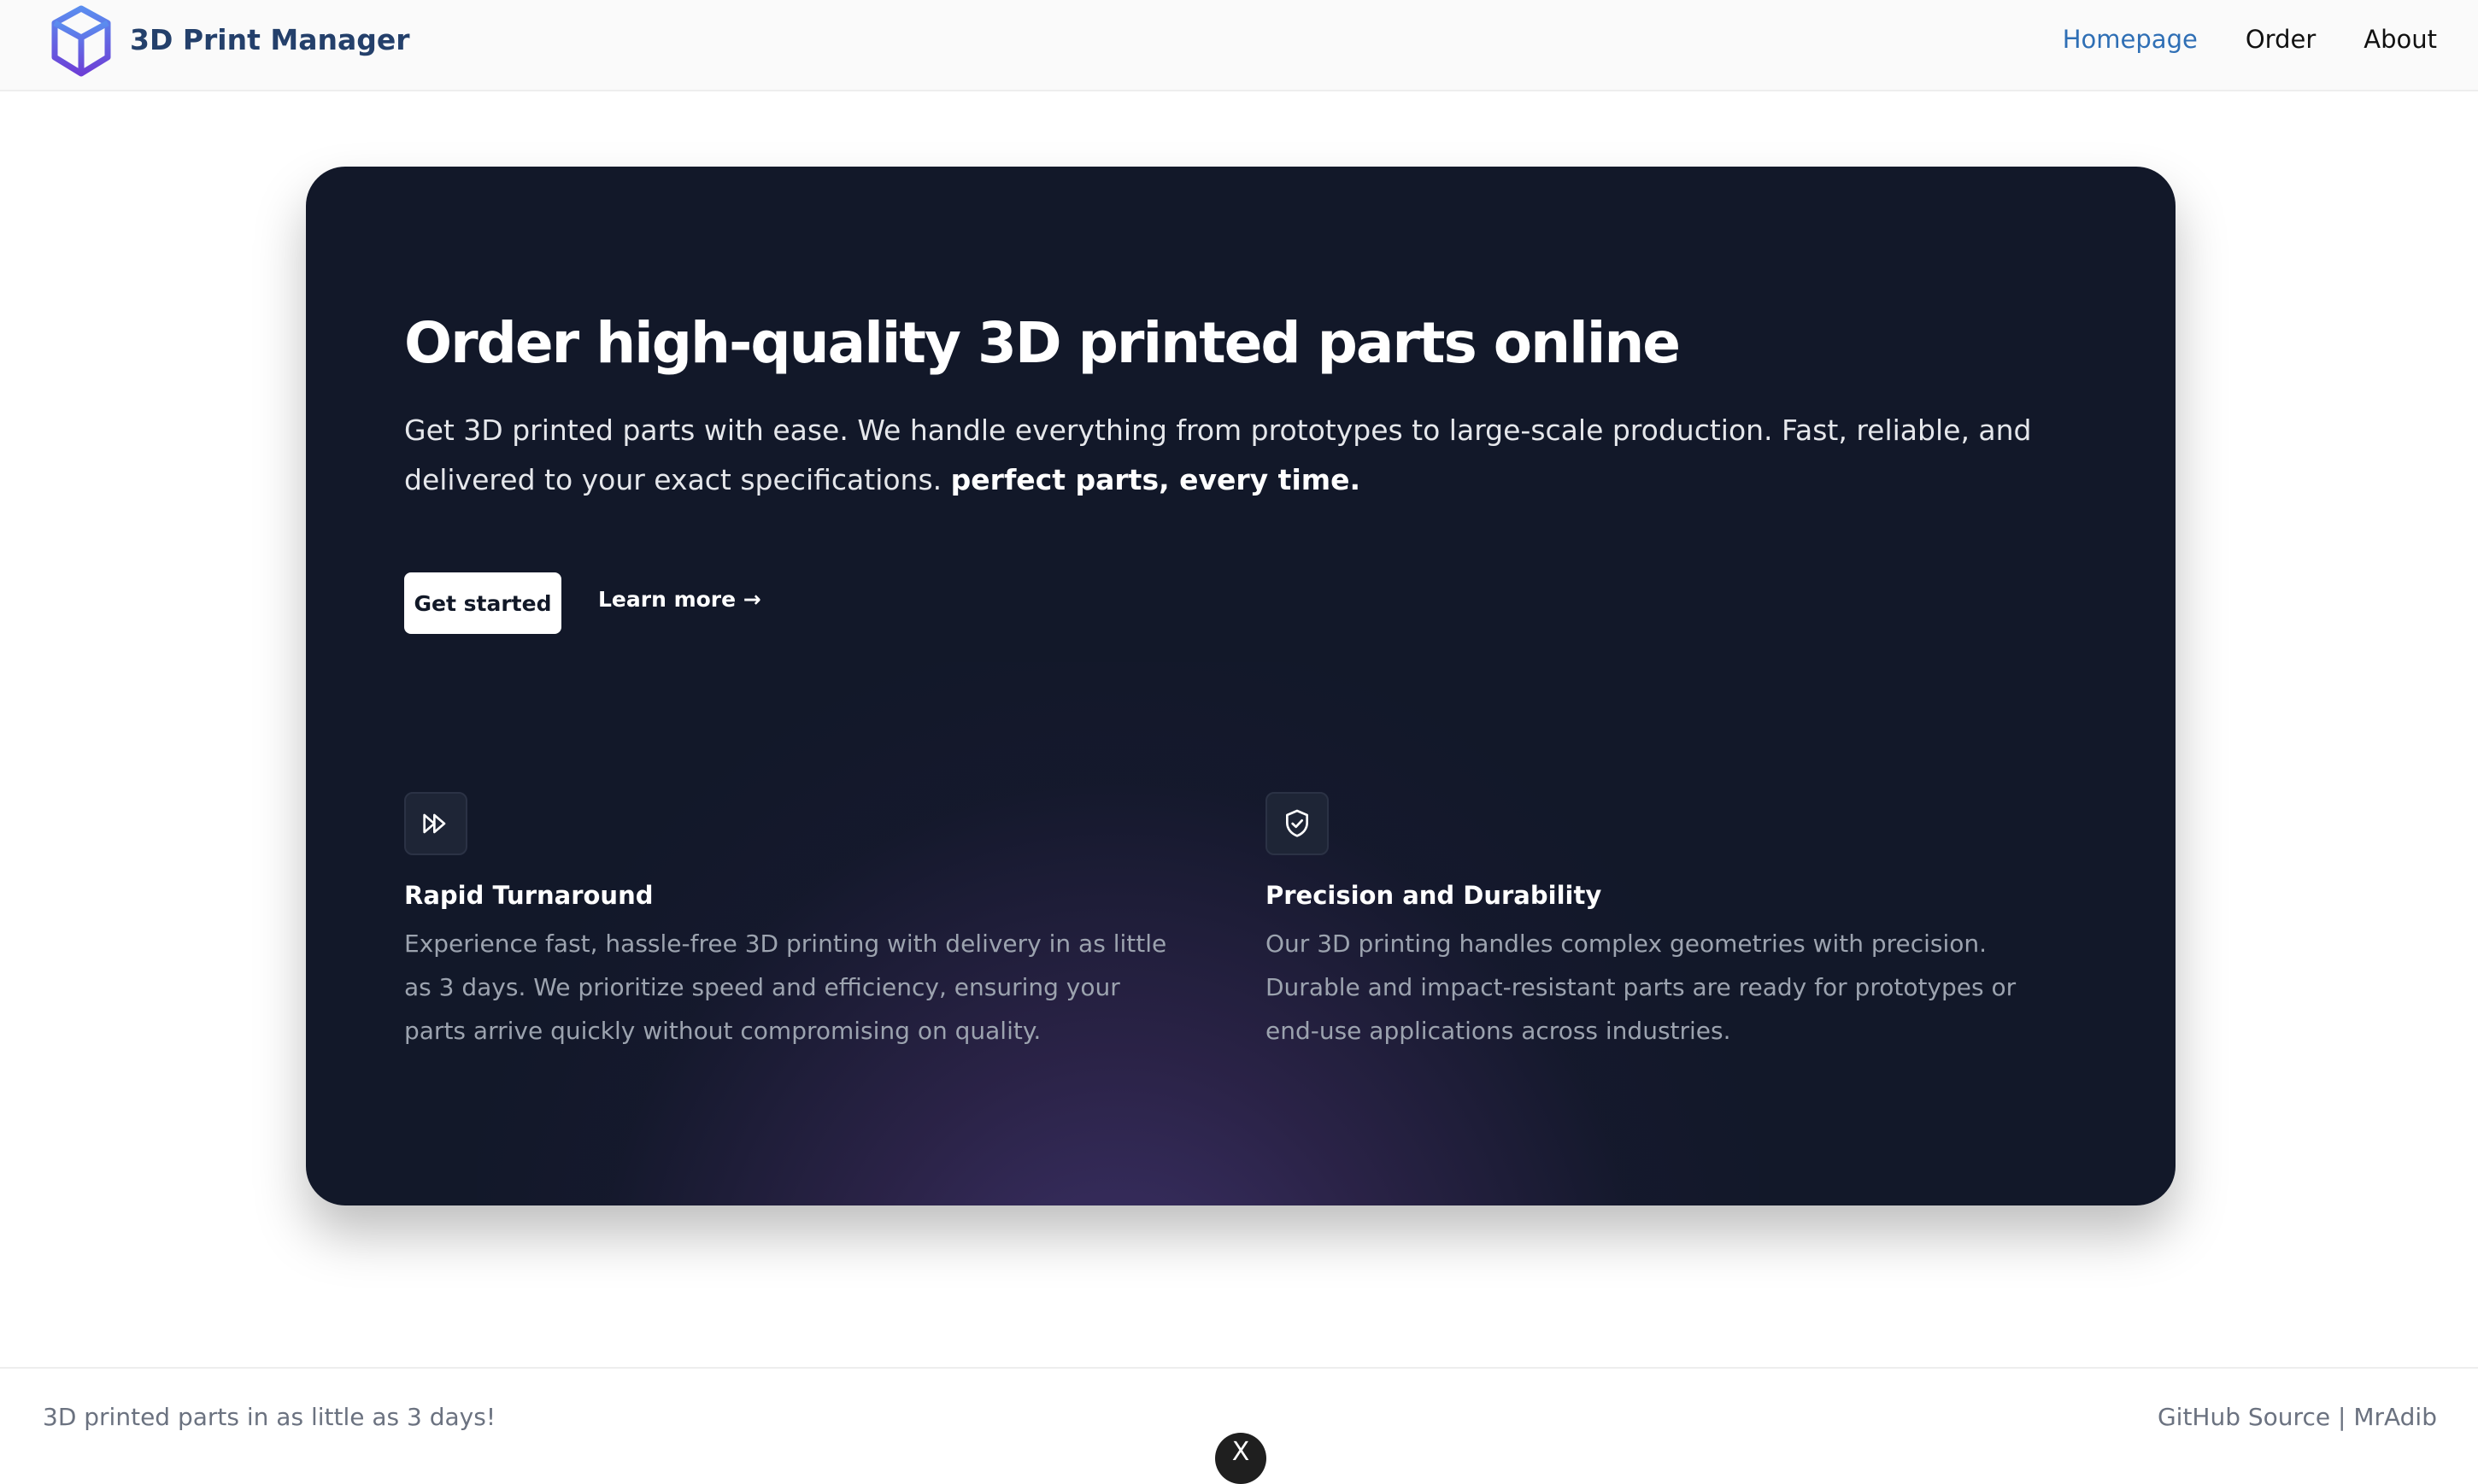  I want to click on get-started-button: Get started, so click(482, 603).